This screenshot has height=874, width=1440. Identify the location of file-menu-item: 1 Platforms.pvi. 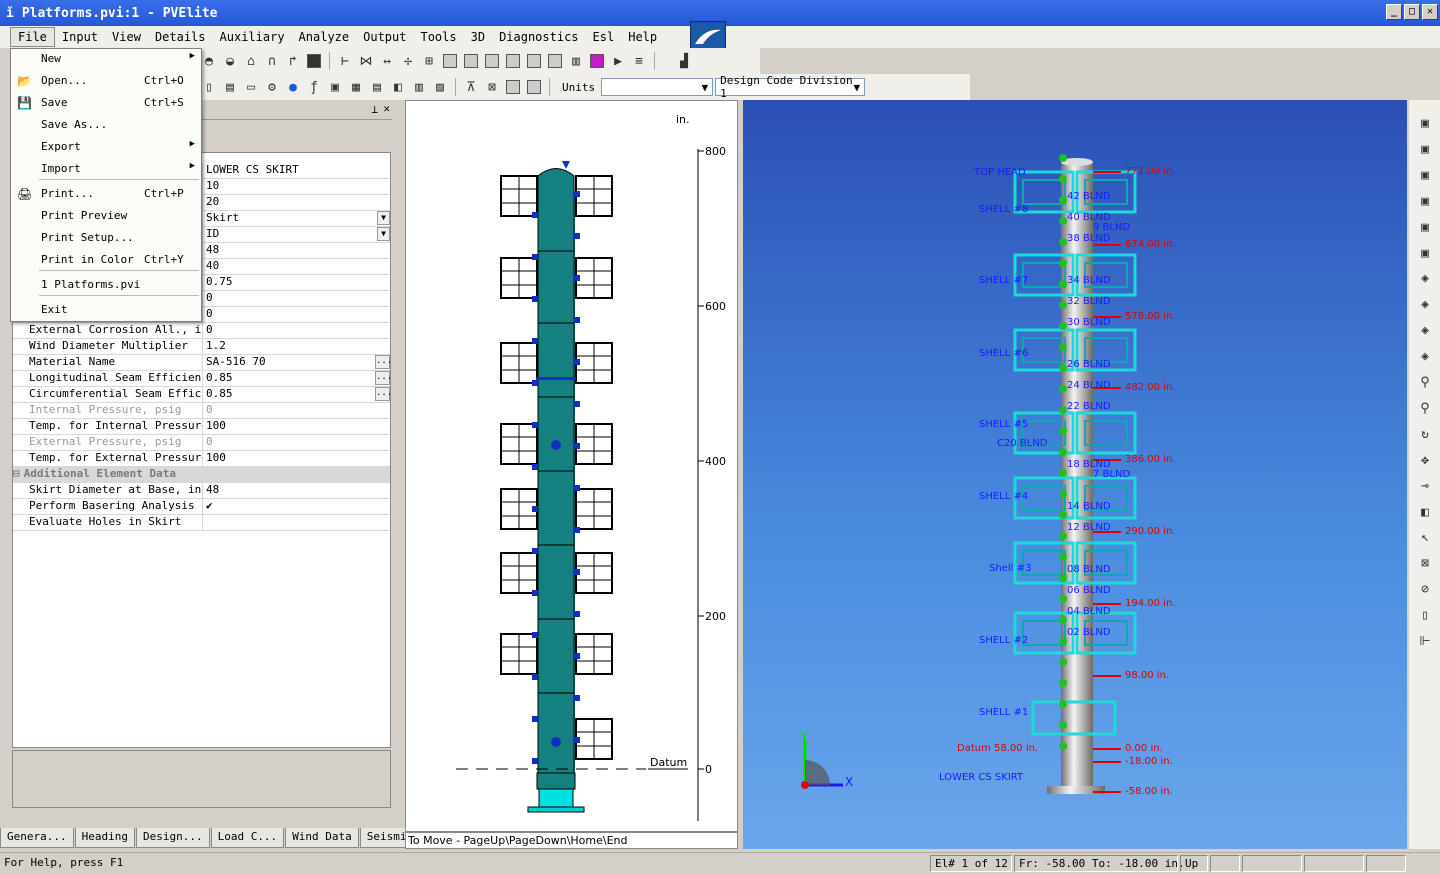
(106, 285).